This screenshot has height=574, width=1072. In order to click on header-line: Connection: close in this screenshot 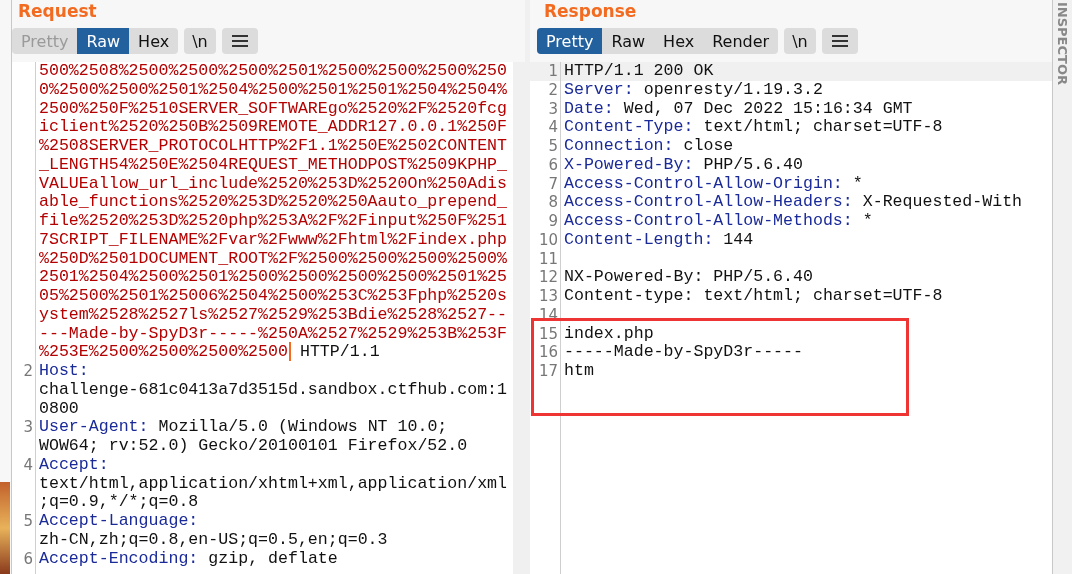, I will do `click(649, 146)`.